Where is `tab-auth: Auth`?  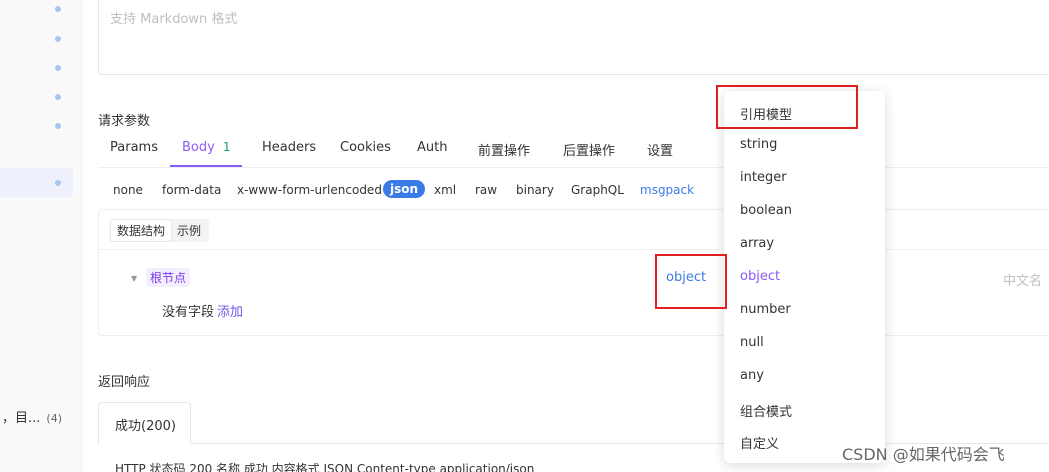
tab-auth: Auth is located at coordinates (432, 147).